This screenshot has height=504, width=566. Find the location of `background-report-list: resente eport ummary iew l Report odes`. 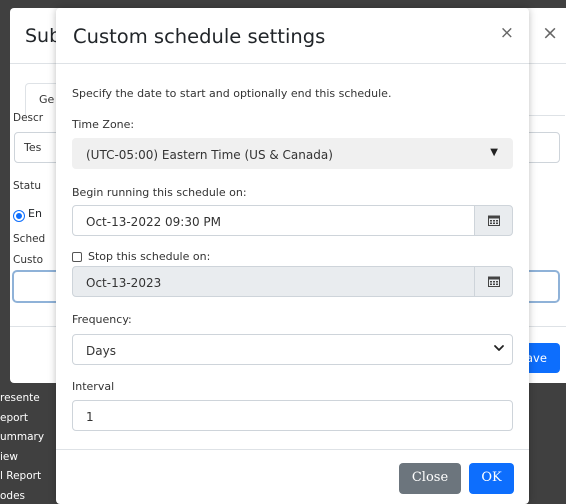

background-report-list: resente eport ummary iew l Report odes is located at coordinates (30, 448).